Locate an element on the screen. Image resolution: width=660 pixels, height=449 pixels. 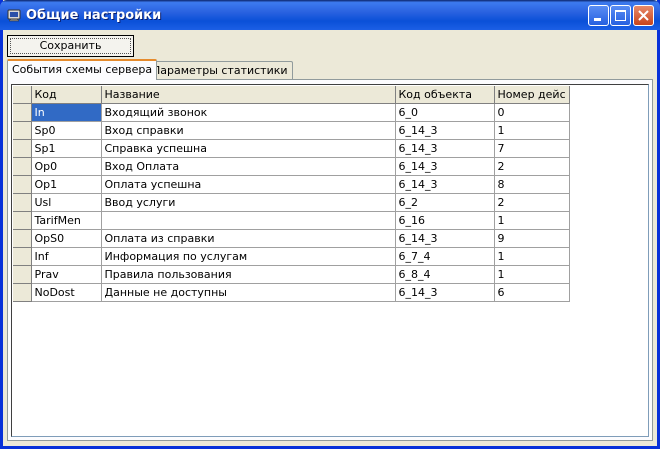
cell-code: TarifMen is located at coordinates (66, 220).